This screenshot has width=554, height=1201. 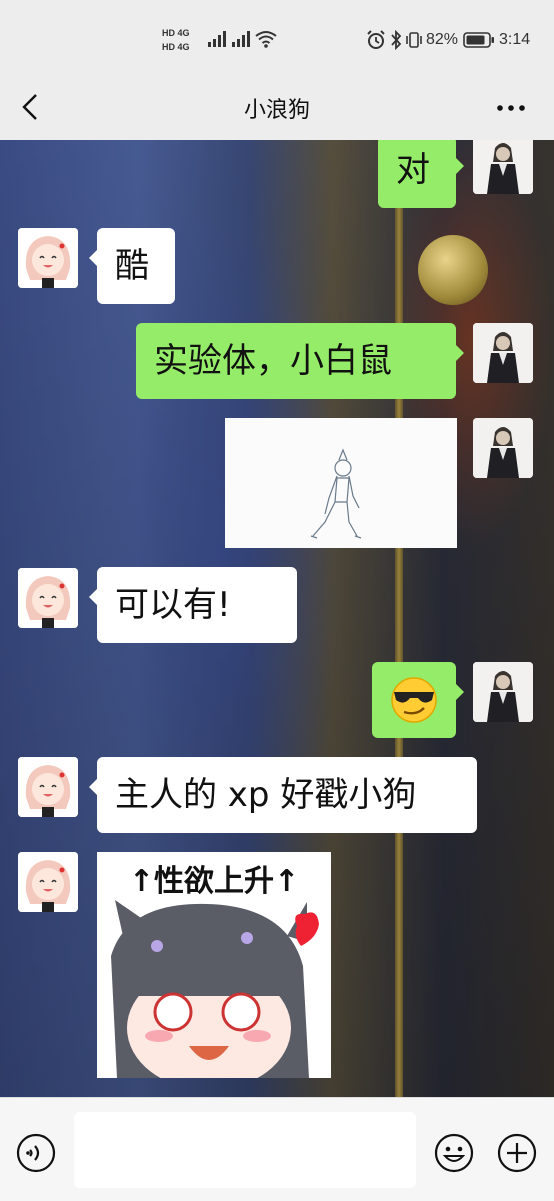 I want to click on status-bar: HD 4G HD 4G 82% 3:14, so click(x=277, y=40).